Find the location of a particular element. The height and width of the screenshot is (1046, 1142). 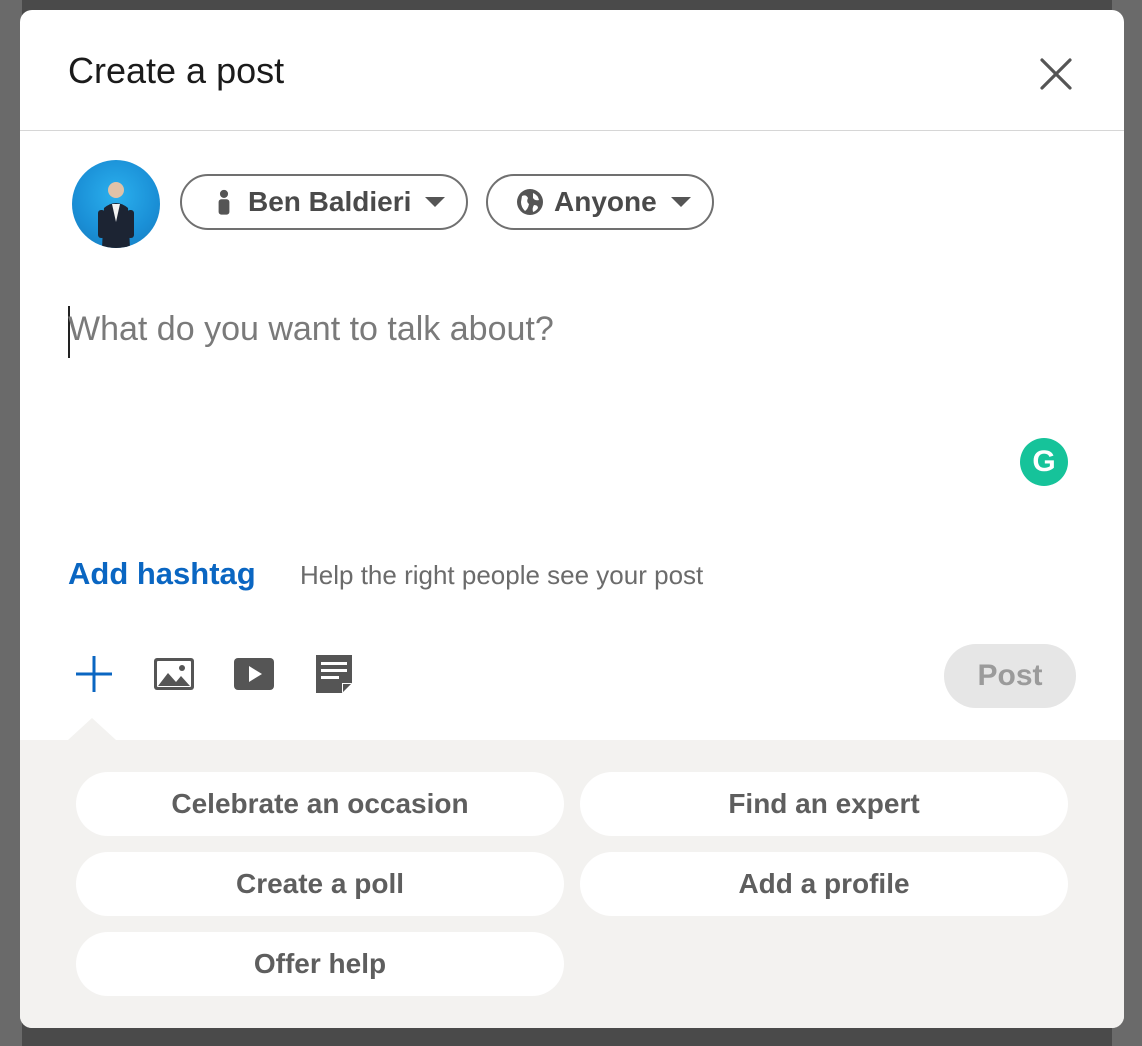

offer-help-button: Offer help is located at coordinates (320, 964).